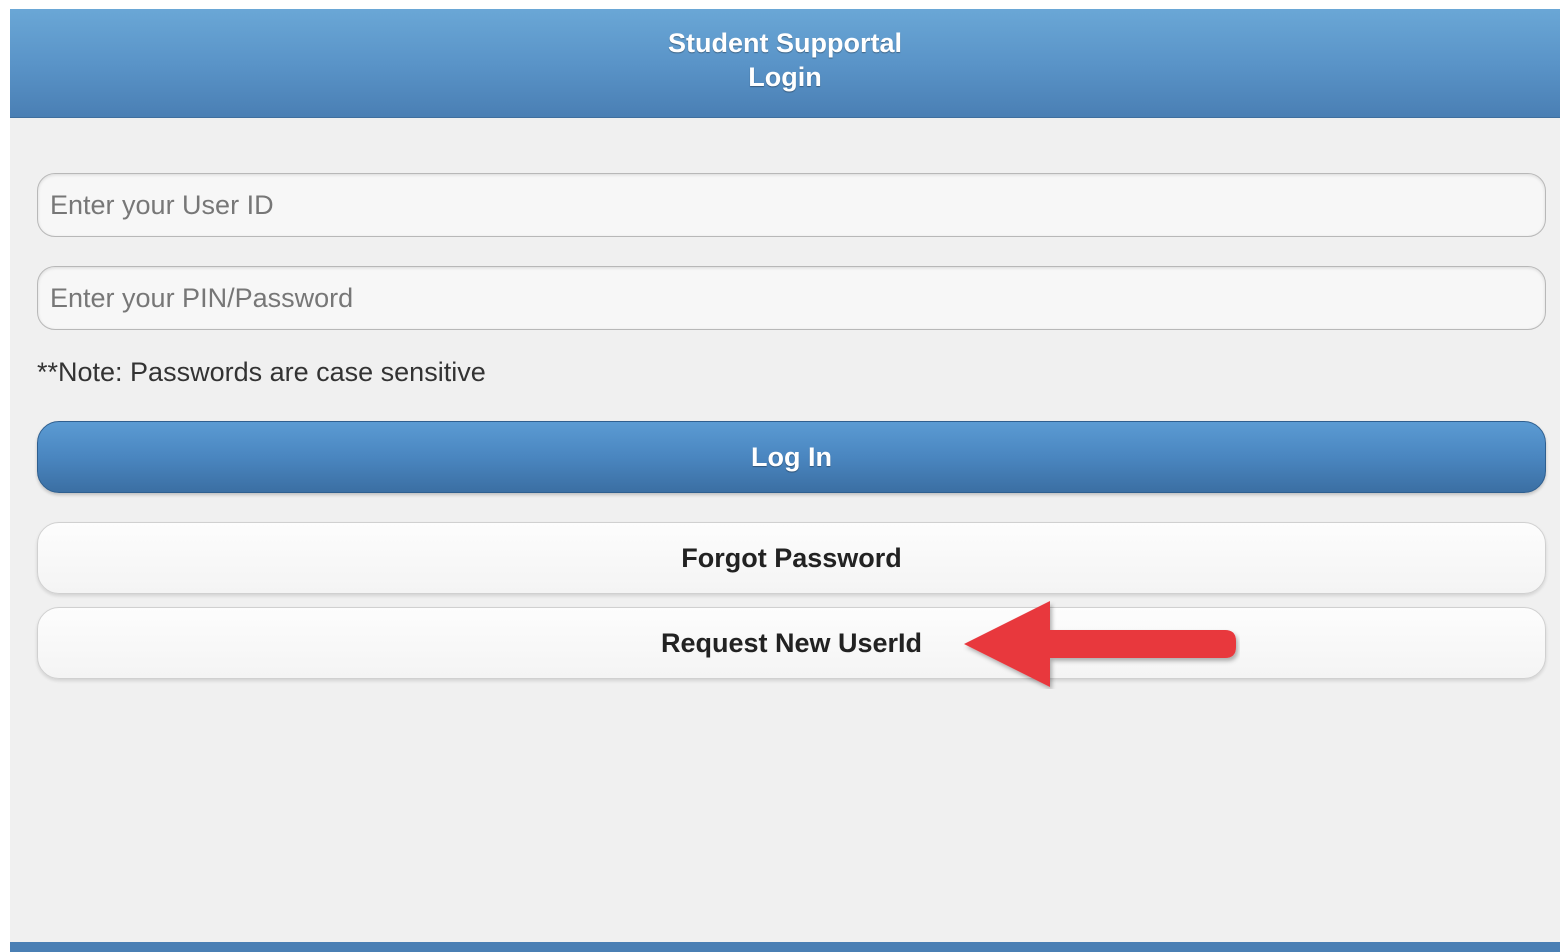  Describe the element at coordinates (785, 947) in the screenshot. I see `footer-bar` at that location.